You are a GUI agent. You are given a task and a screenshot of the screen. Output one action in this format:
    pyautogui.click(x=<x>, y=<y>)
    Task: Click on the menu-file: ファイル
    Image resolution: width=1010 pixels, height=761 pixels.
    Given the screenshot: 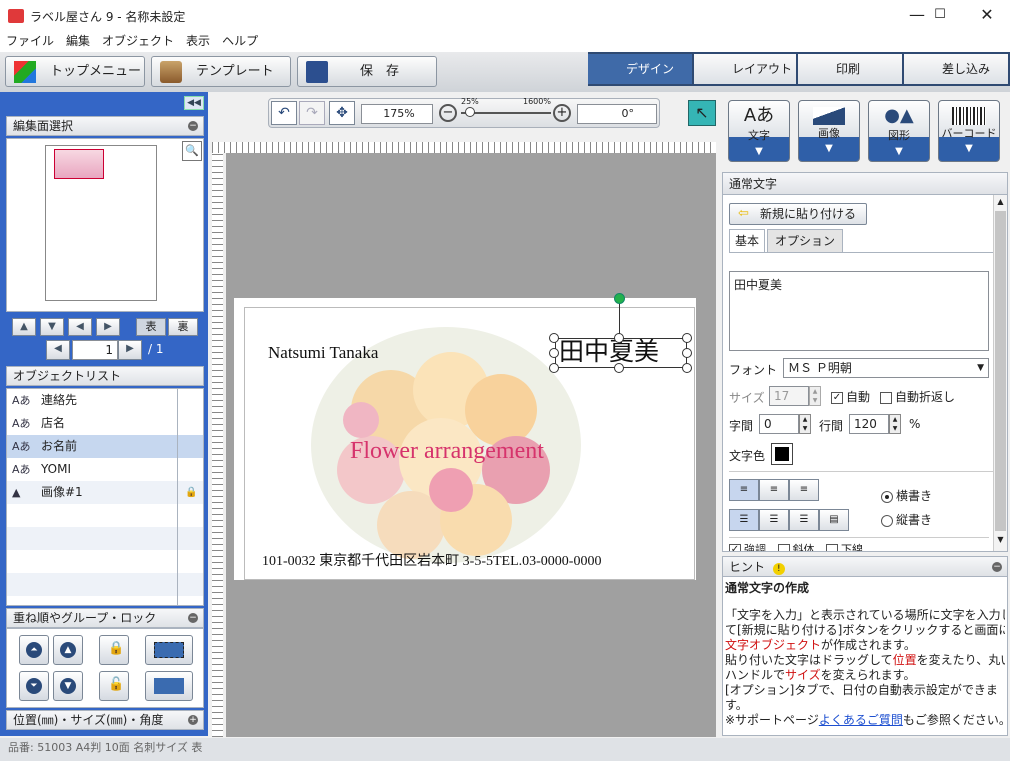 What is the action you would take?
    pyautogui.click(x=30, y=41)
    